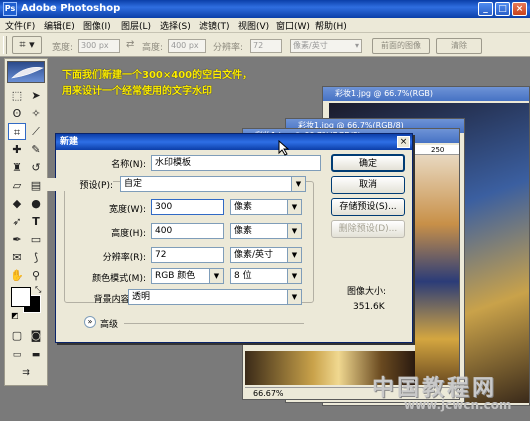  Describe the element at coordinates (128, 165) in the screenshot. I see `name-label: 名称(N):` at that location.